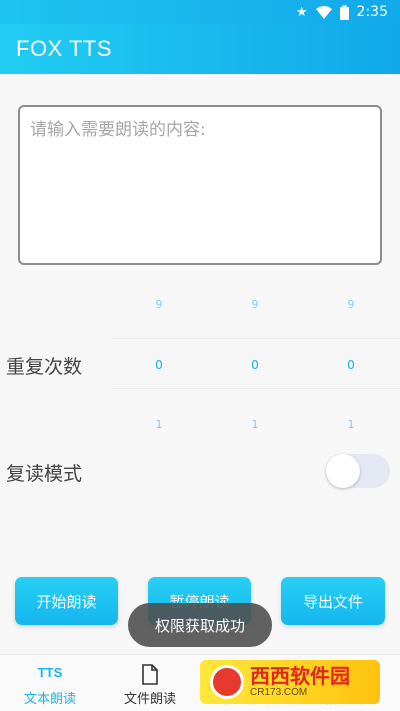 The image size is (400, 711). Describe the element at coordinates (323, 12) in the screenshot. I see `wifi-icon` at that location.